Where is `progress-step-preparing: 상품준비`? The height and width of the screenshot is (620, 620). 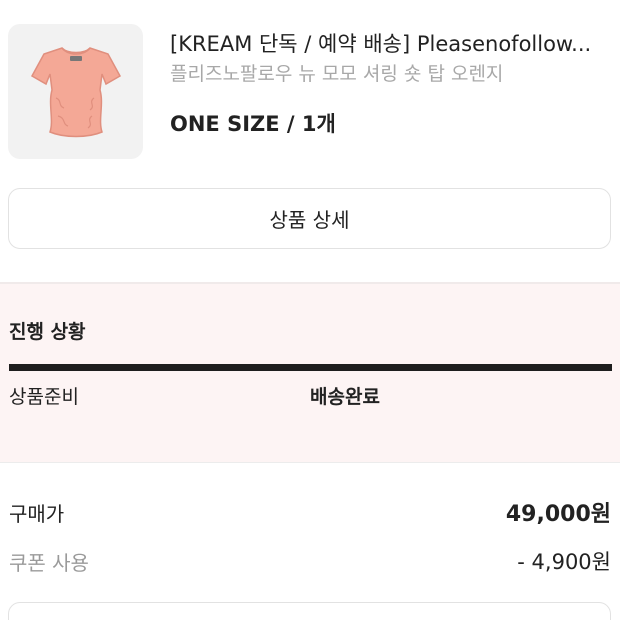 progress-step-preparing: 상품준비 is located at coordinates (44, 397).